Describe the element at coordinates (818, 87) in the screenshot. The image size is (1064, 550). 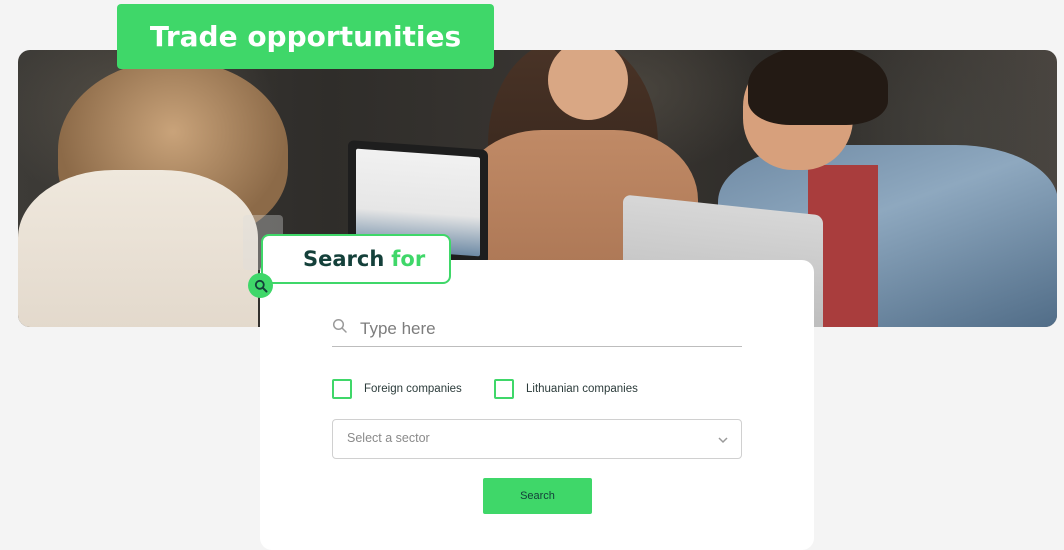
I see `person-right-hair` at that location.